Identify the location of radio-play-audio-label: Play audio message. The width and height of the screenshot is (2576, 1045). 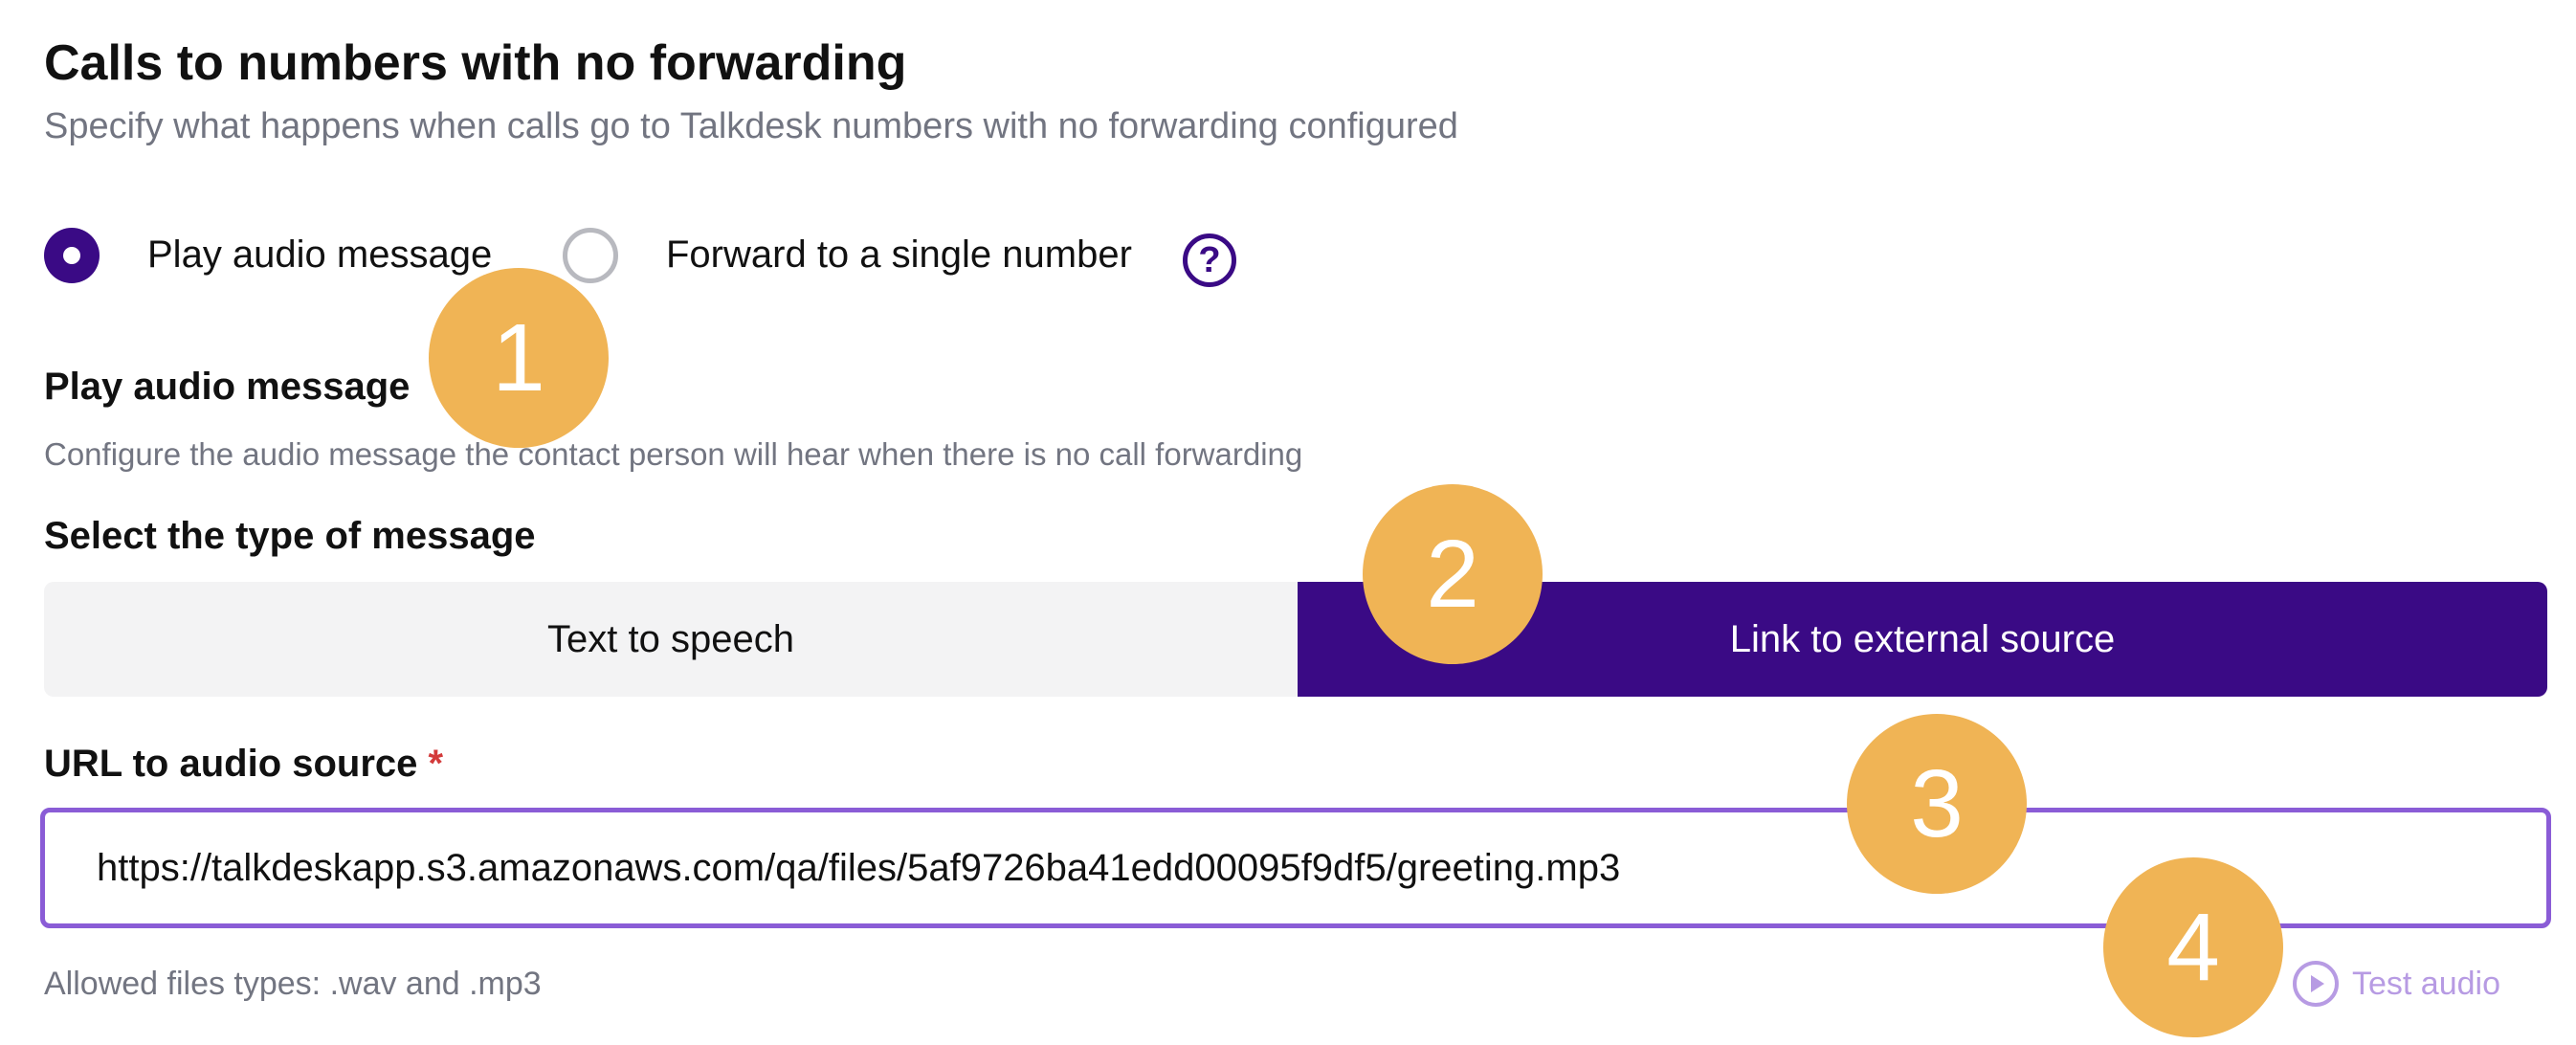
(319, 255).